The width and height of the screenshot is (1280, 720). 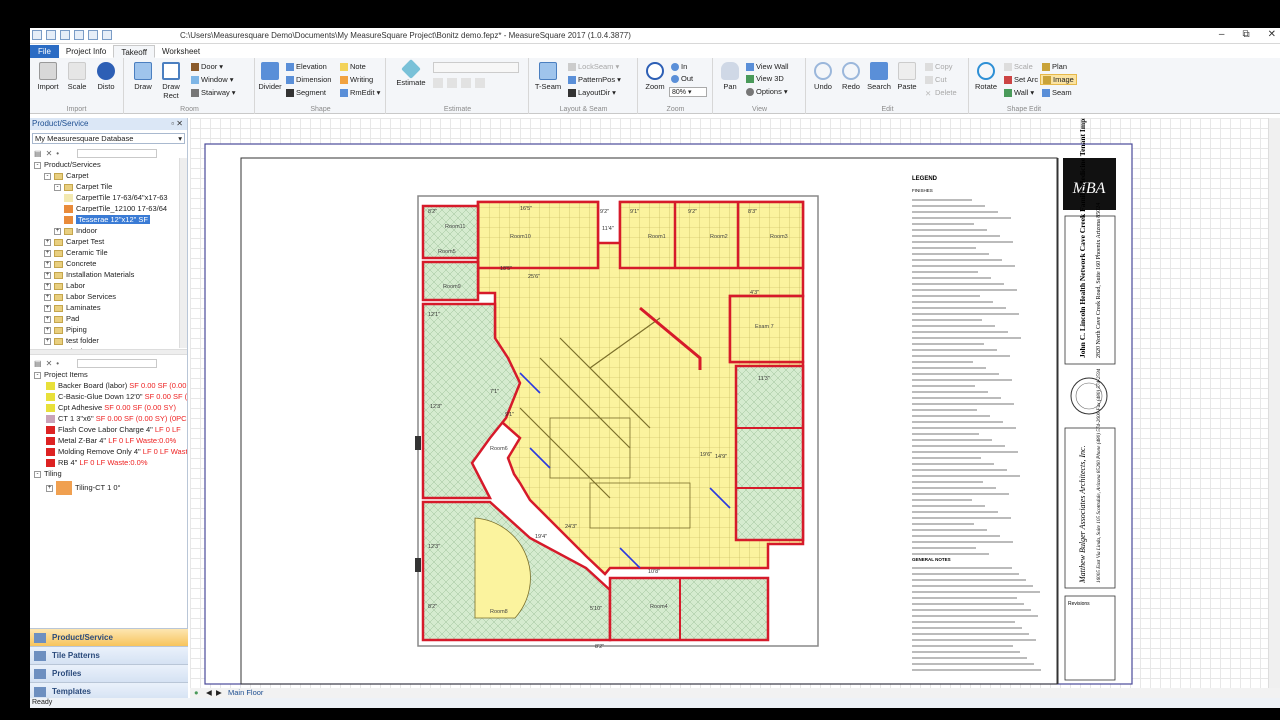 I want to click on product-tree-item: + test folder, so click(x=110, y=340).